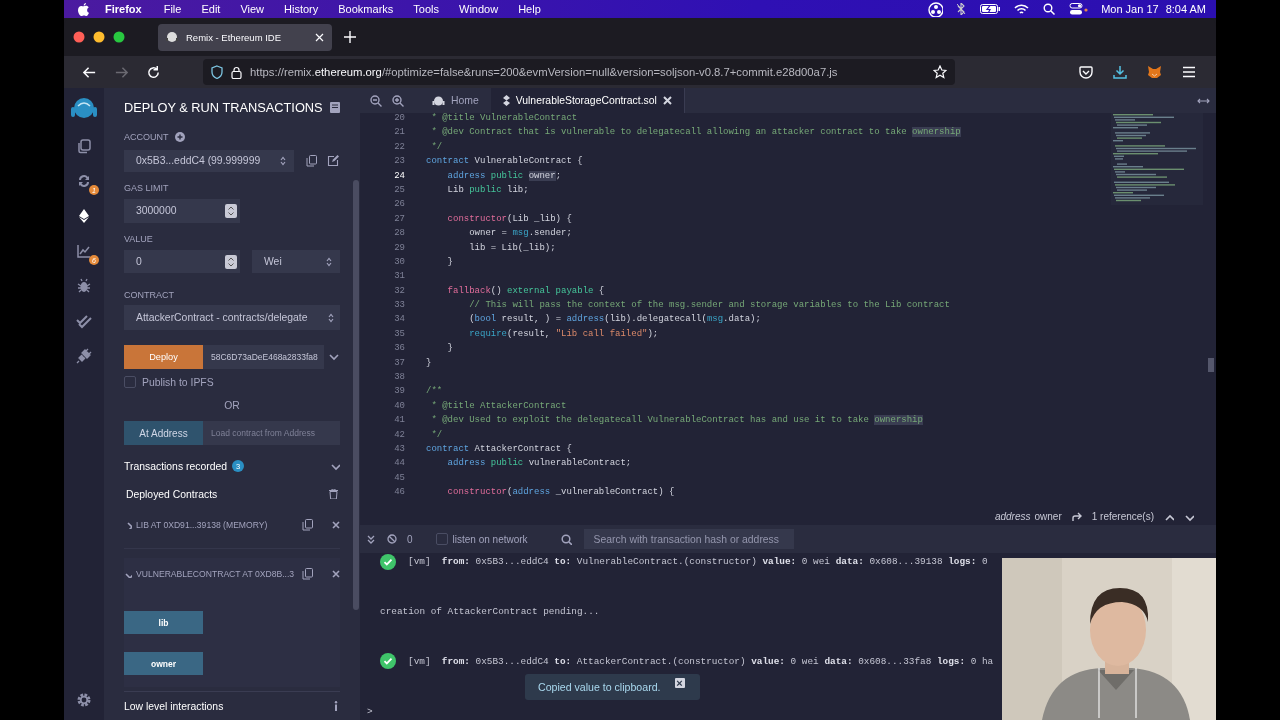 The height and width of the screenshot is (720, 1280). Describe the element at coordinates (139, 261) in the screenshot. I see `field-value: 0` at that location.